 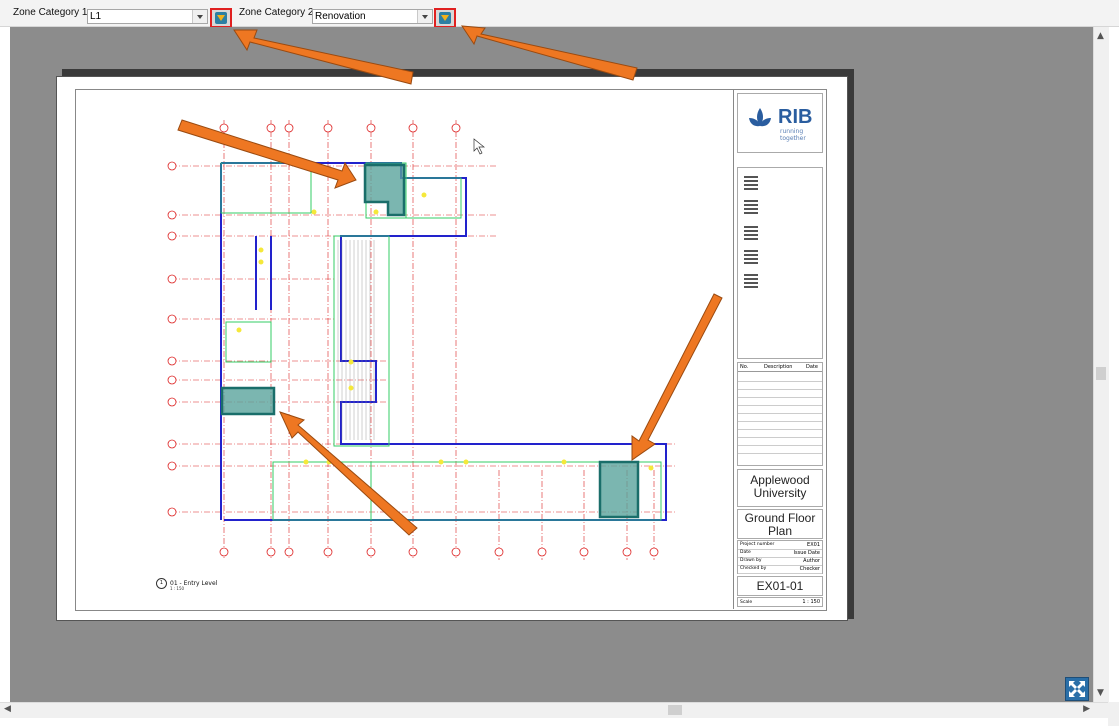 What do you see at coordinates (445, 331) in the screenshot?
I see `room-tags` at bounding box center [445, 331].